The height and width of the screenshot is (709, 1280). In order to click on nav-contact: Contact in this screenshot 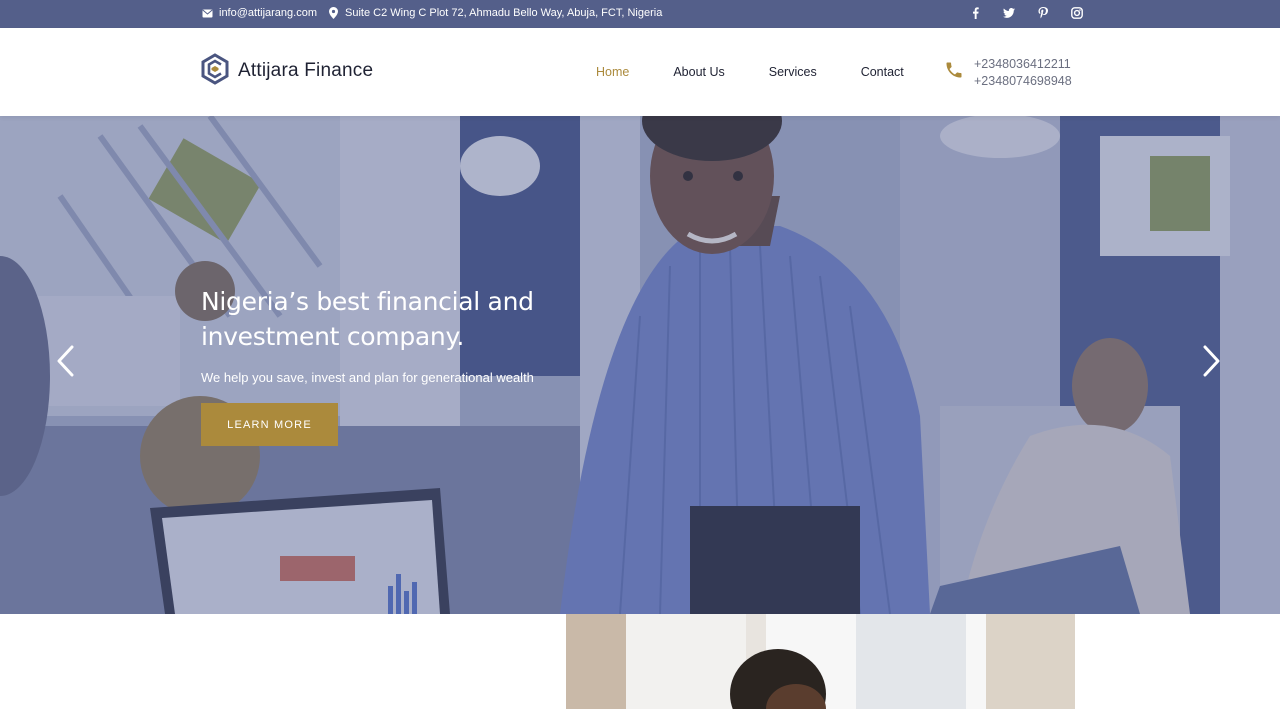, I will do `click(882, 72)`.